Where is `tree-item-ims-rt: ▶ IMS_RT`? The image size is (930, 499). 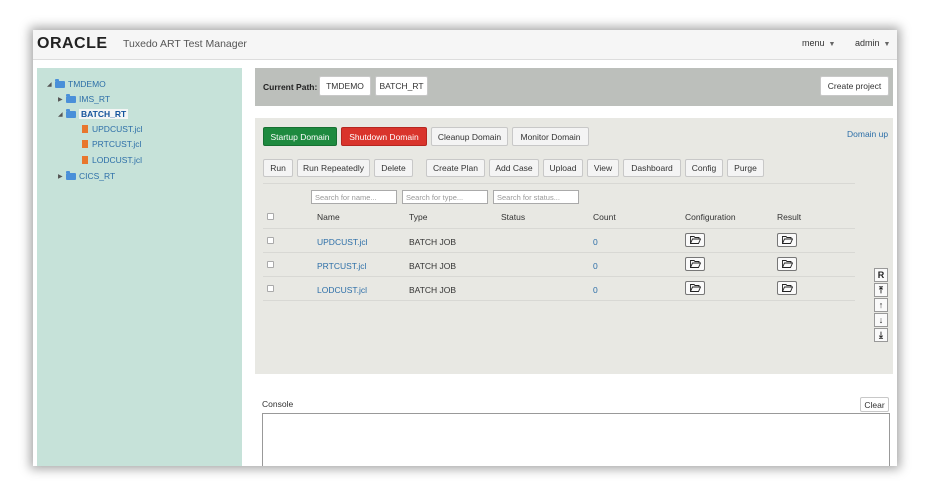
tree-item-ims-rt: ▶ IMS_RT is located at coordinates (84, 99).